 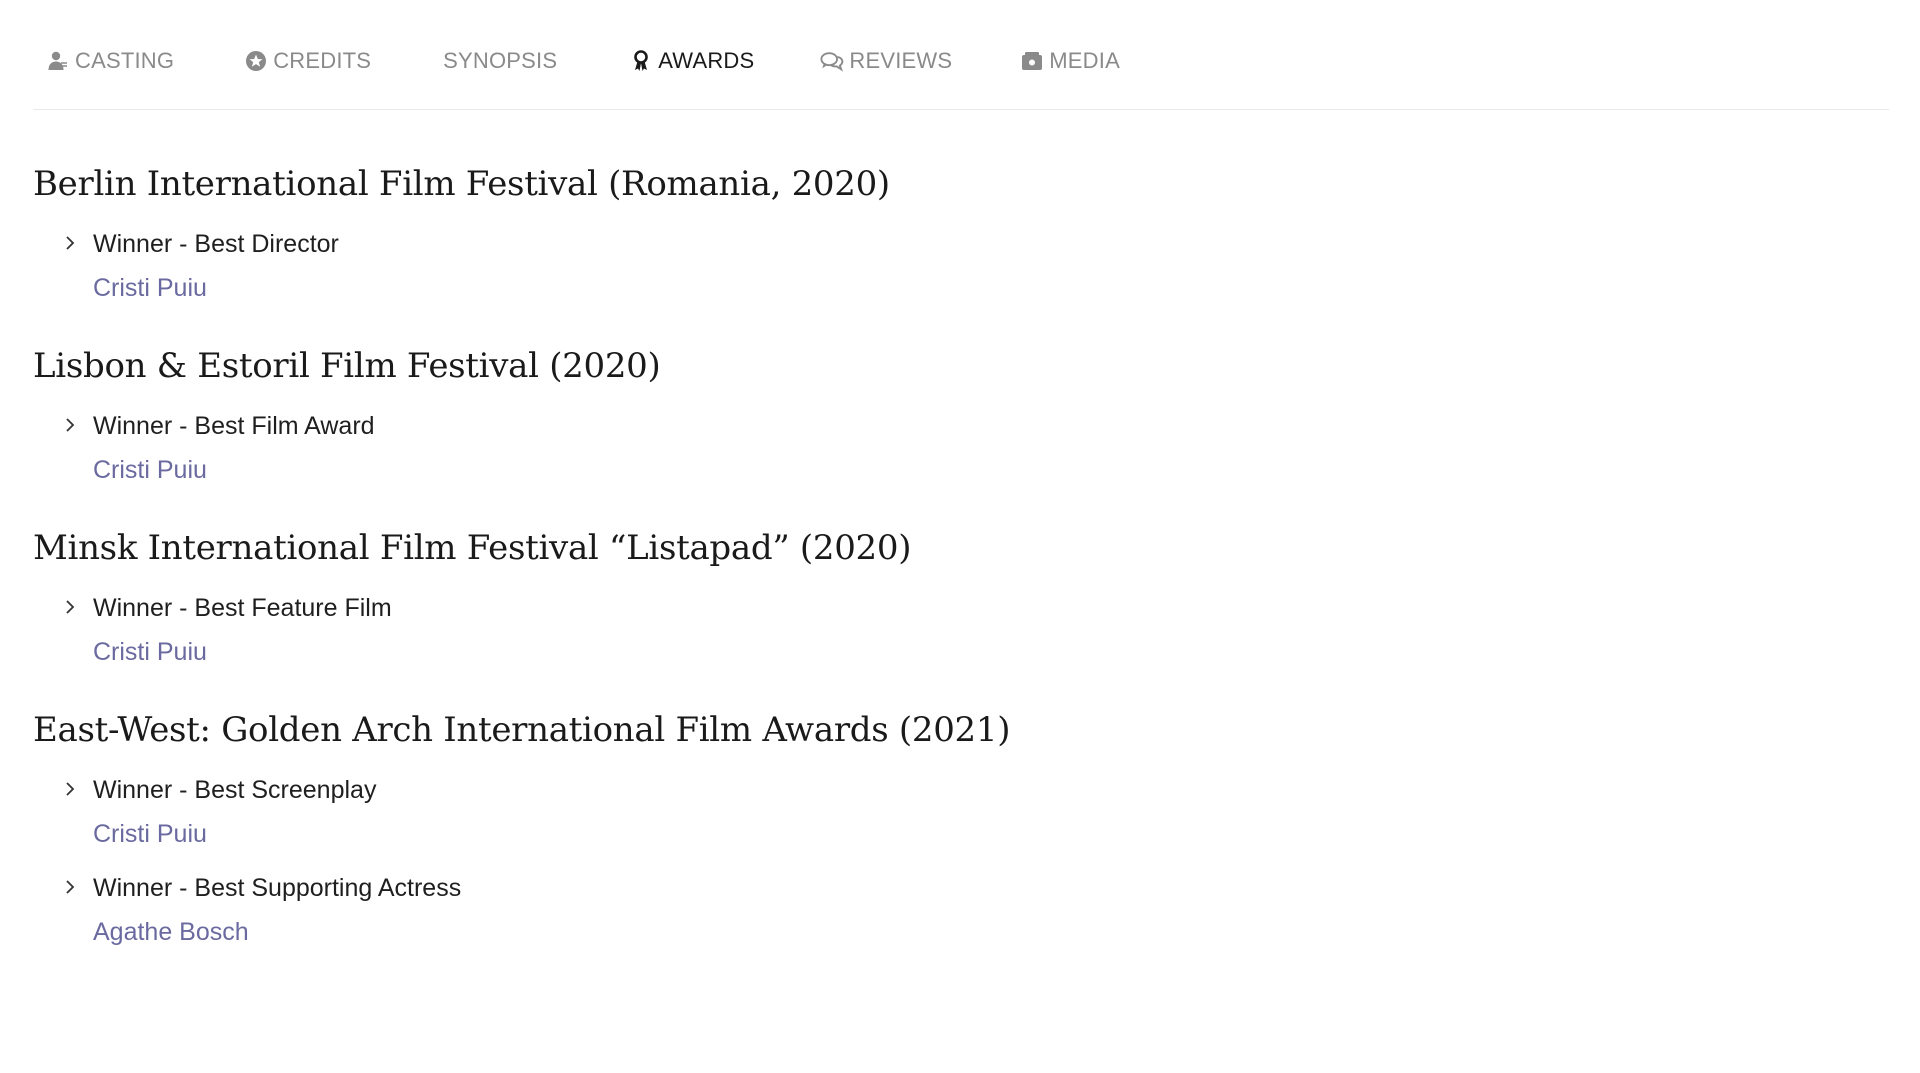 I want to click on tab-synopsis: SYNOPSIS, so click(x=500, y=61).